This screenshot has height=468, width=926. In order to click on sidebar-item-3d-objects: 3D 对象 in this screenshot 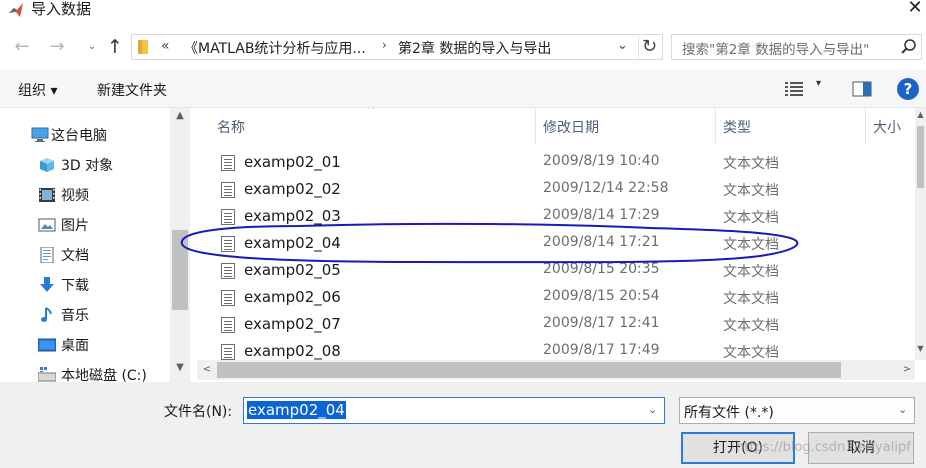, I will do `click(85, 165)`.